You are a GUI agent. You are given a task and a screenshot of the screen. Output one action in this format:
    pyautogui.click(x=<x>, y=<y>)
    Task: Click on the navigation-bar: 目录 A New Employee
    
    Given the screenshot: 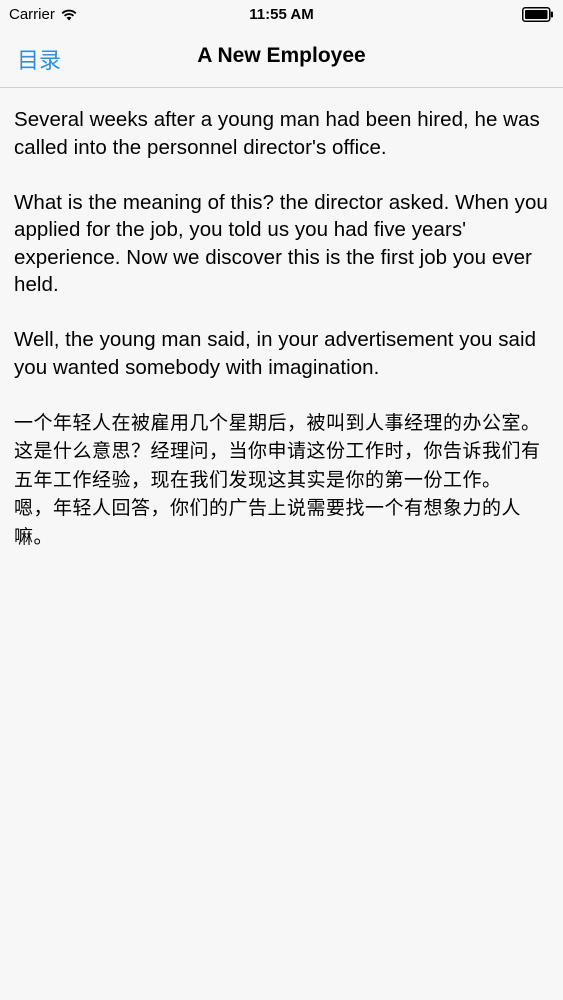 What is the action you would take?
    pyautogui.click(x=281, y=59)
    